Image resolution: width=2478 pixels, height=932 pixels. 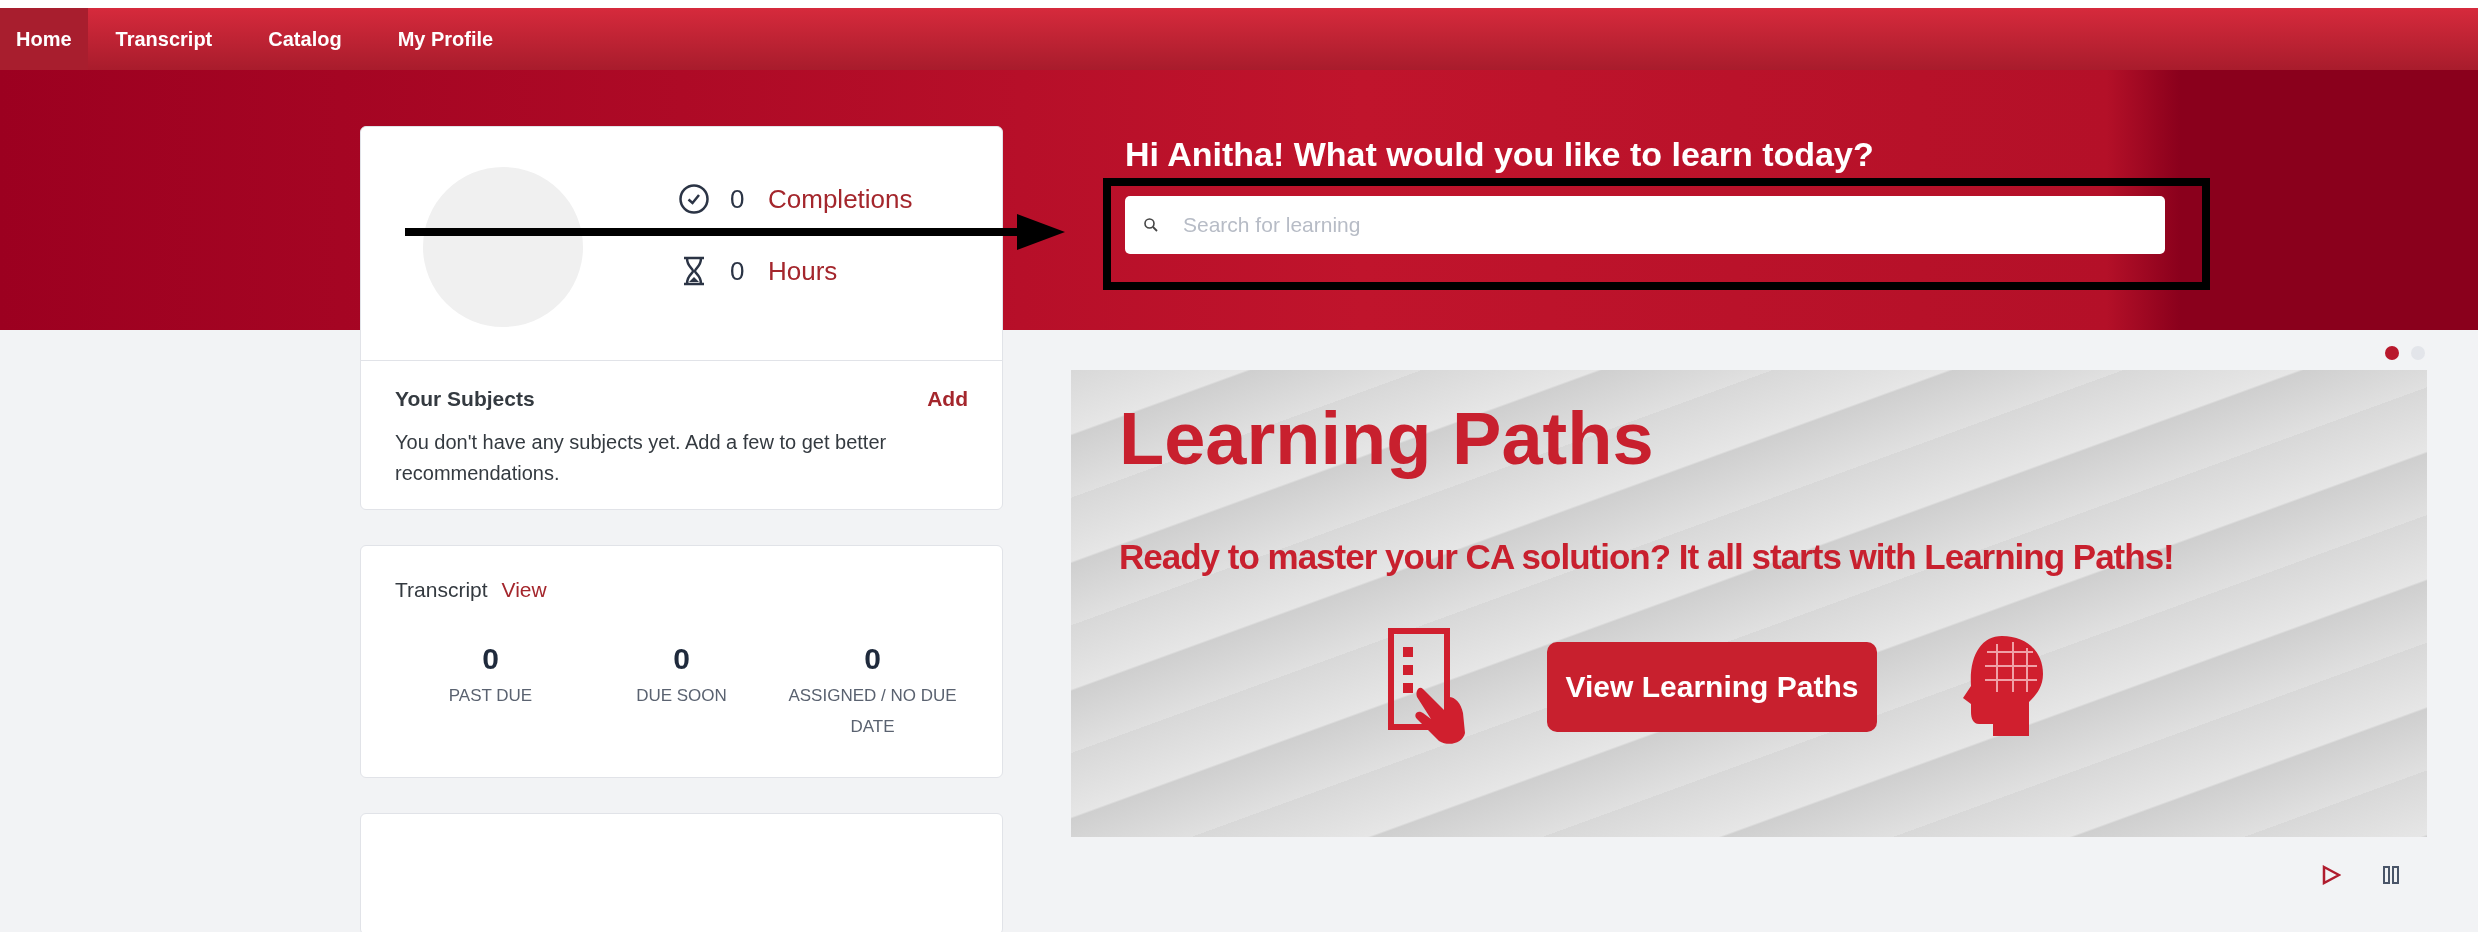 What do you see at coordinates (2331, 875) in the screenshot?
I see `play-icon` at bounding box center [2331, 875].